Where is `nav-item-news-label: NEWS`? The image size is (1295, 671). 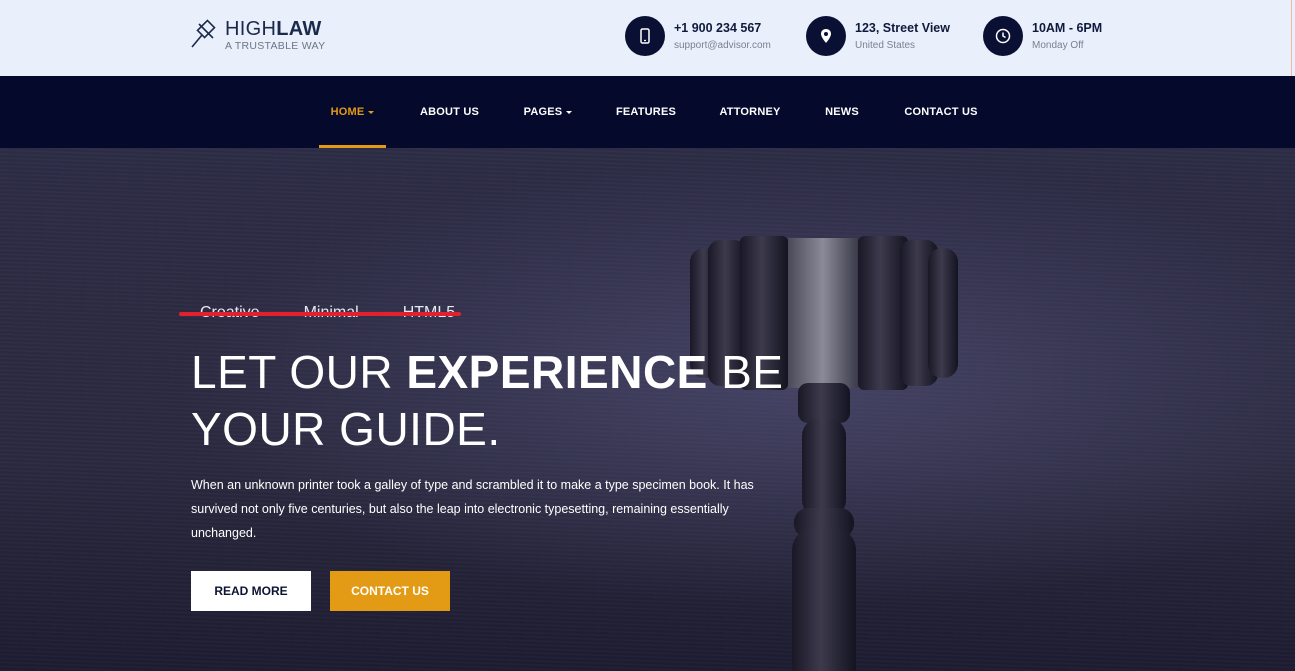 nav-item-news-label: NEWS is located at coordinates (842, 112).